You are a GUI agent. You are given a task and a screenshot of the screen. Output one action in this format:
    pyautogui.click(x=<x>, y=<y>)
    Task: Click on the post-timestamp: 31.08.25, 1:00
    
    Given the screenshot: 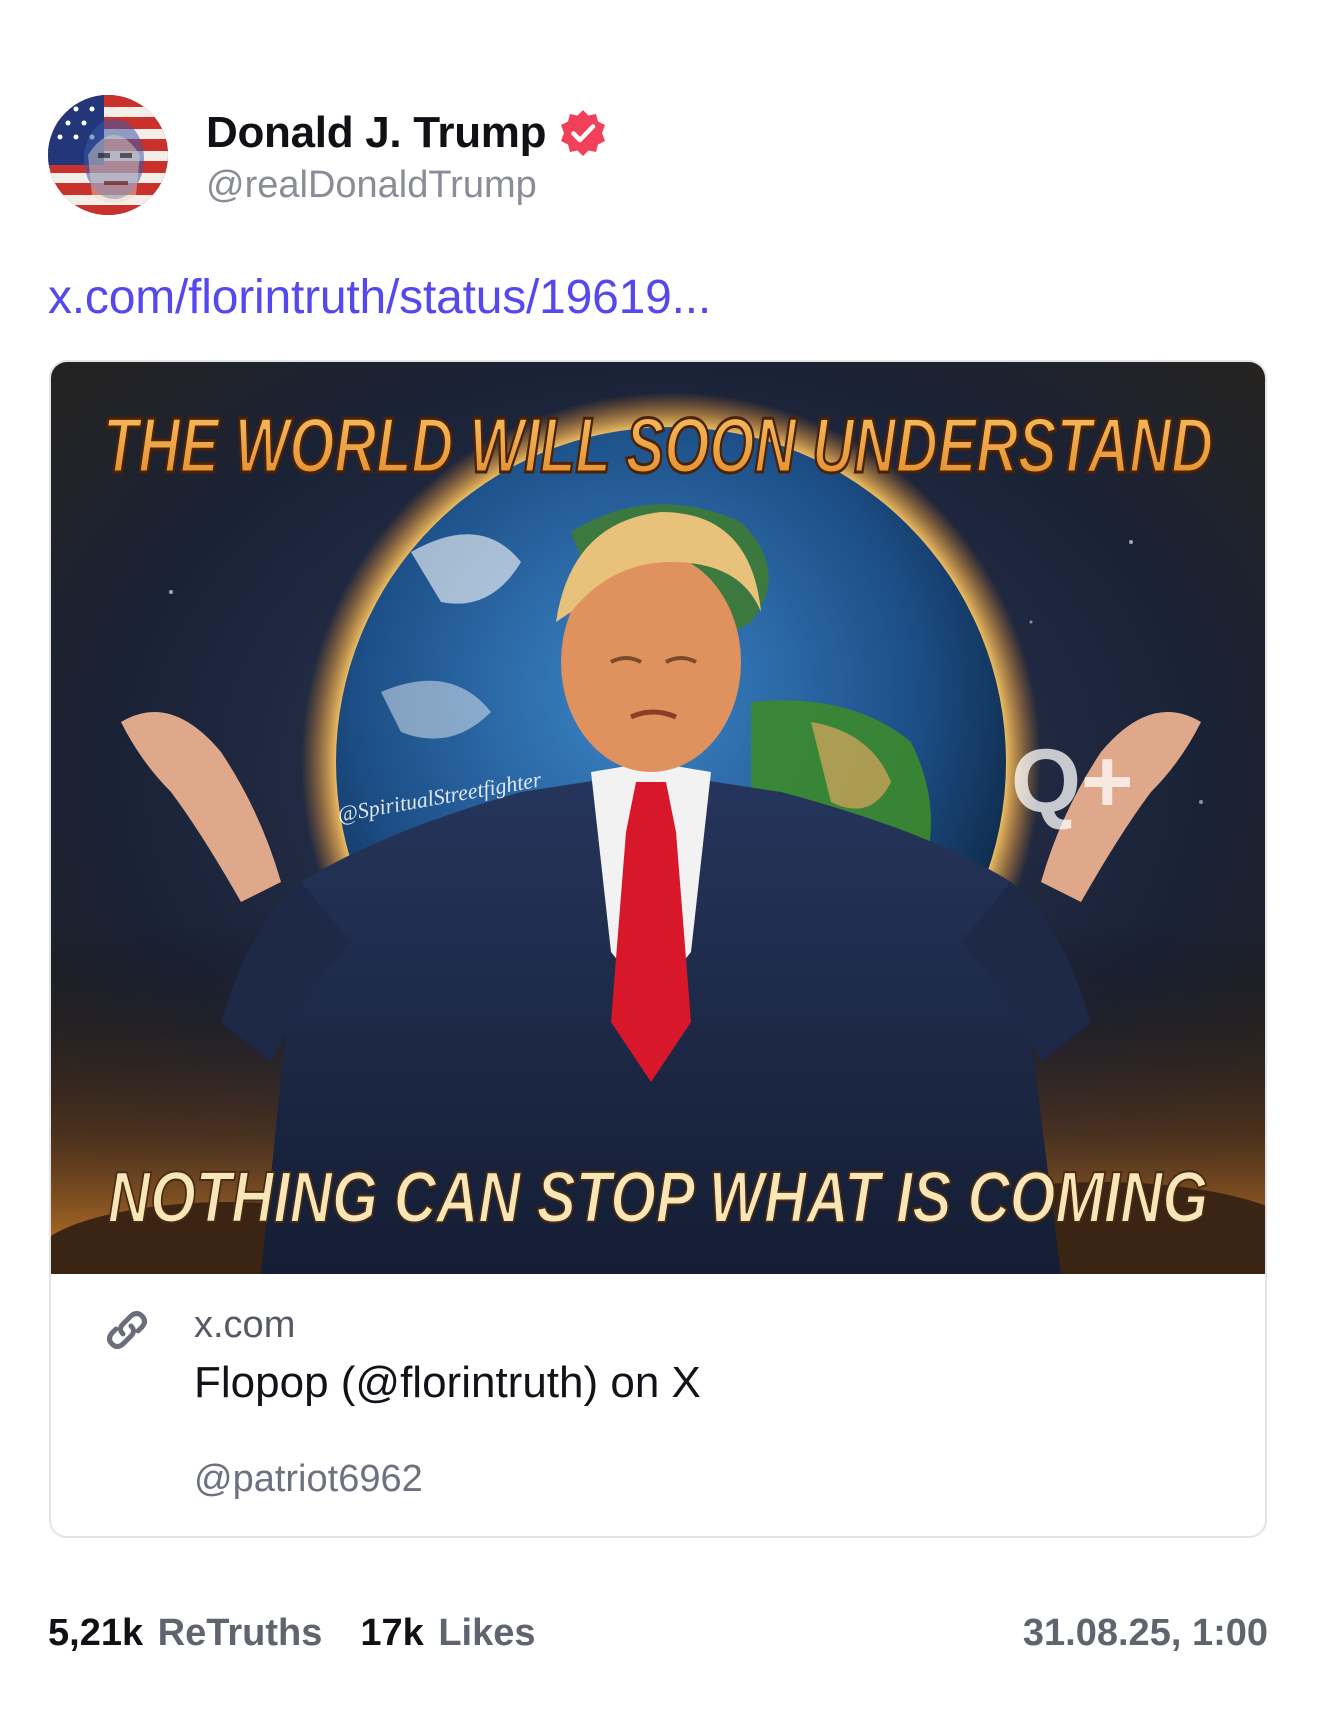 What is the action you would take?
    pyautogui.click(x=1145, y=1633)
    